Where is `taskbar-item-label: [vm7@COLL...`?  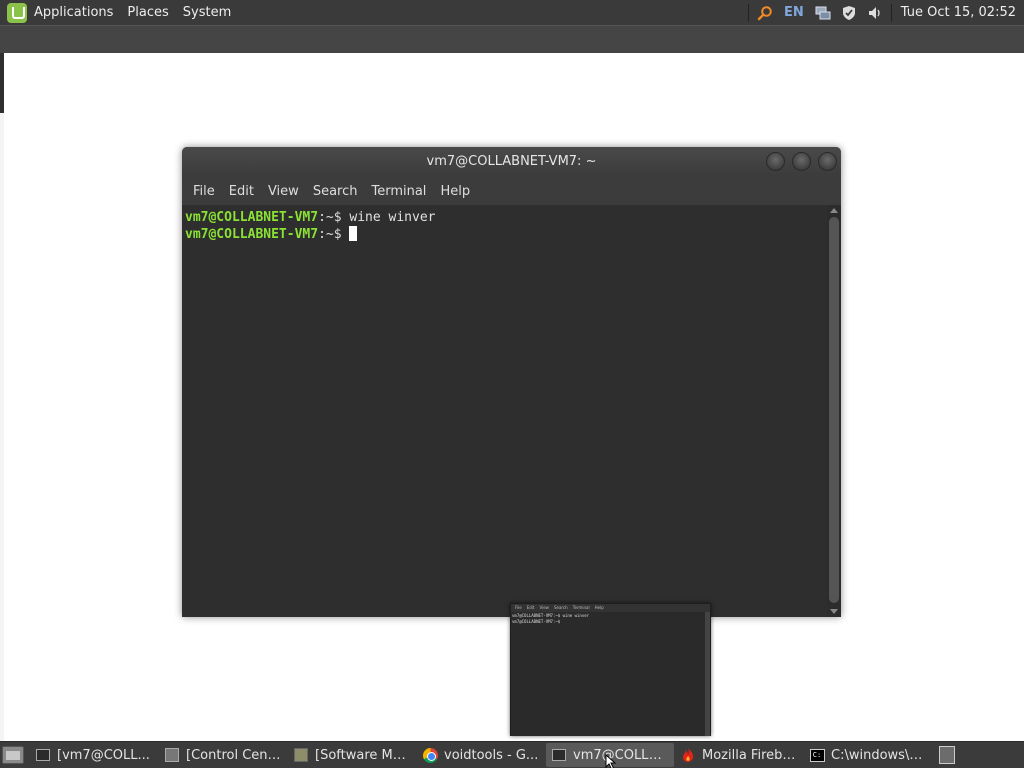 taskbar-item-label: [vm7@COLL... is located at coordinates (103, 755).